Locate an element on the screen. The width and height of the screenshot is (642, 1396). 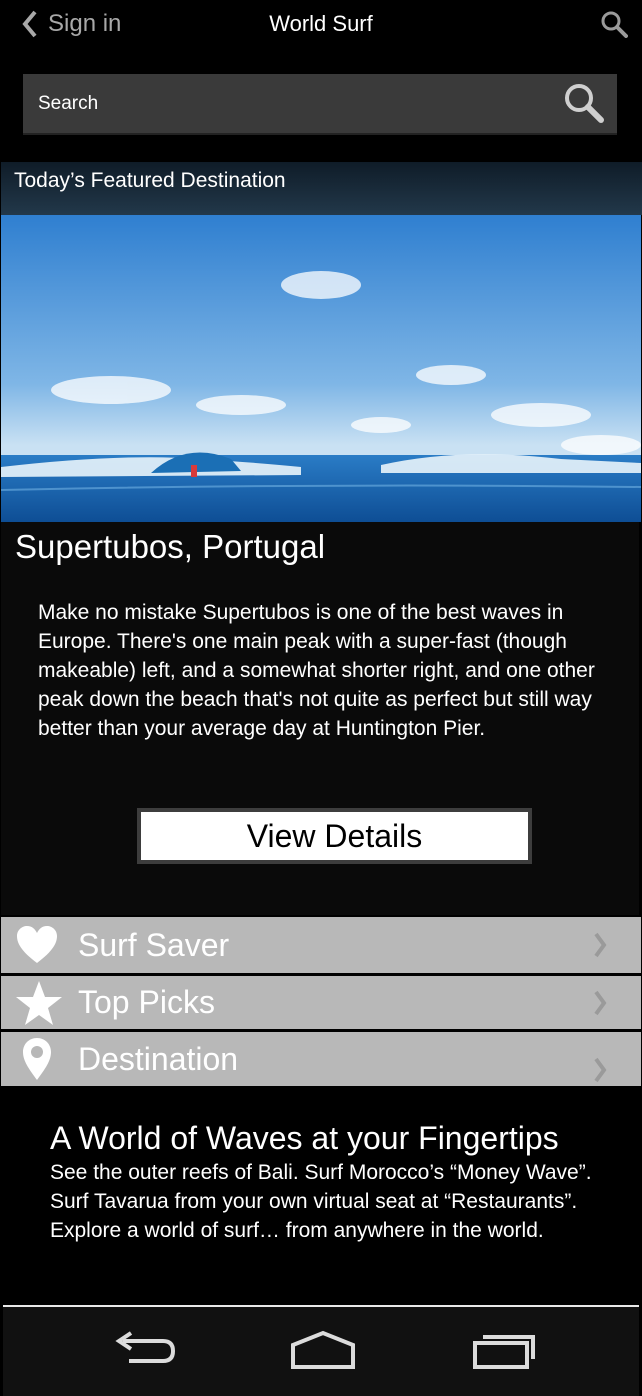
menu-item-top-picks: Top Picks is located at coordinates (321, 1002).